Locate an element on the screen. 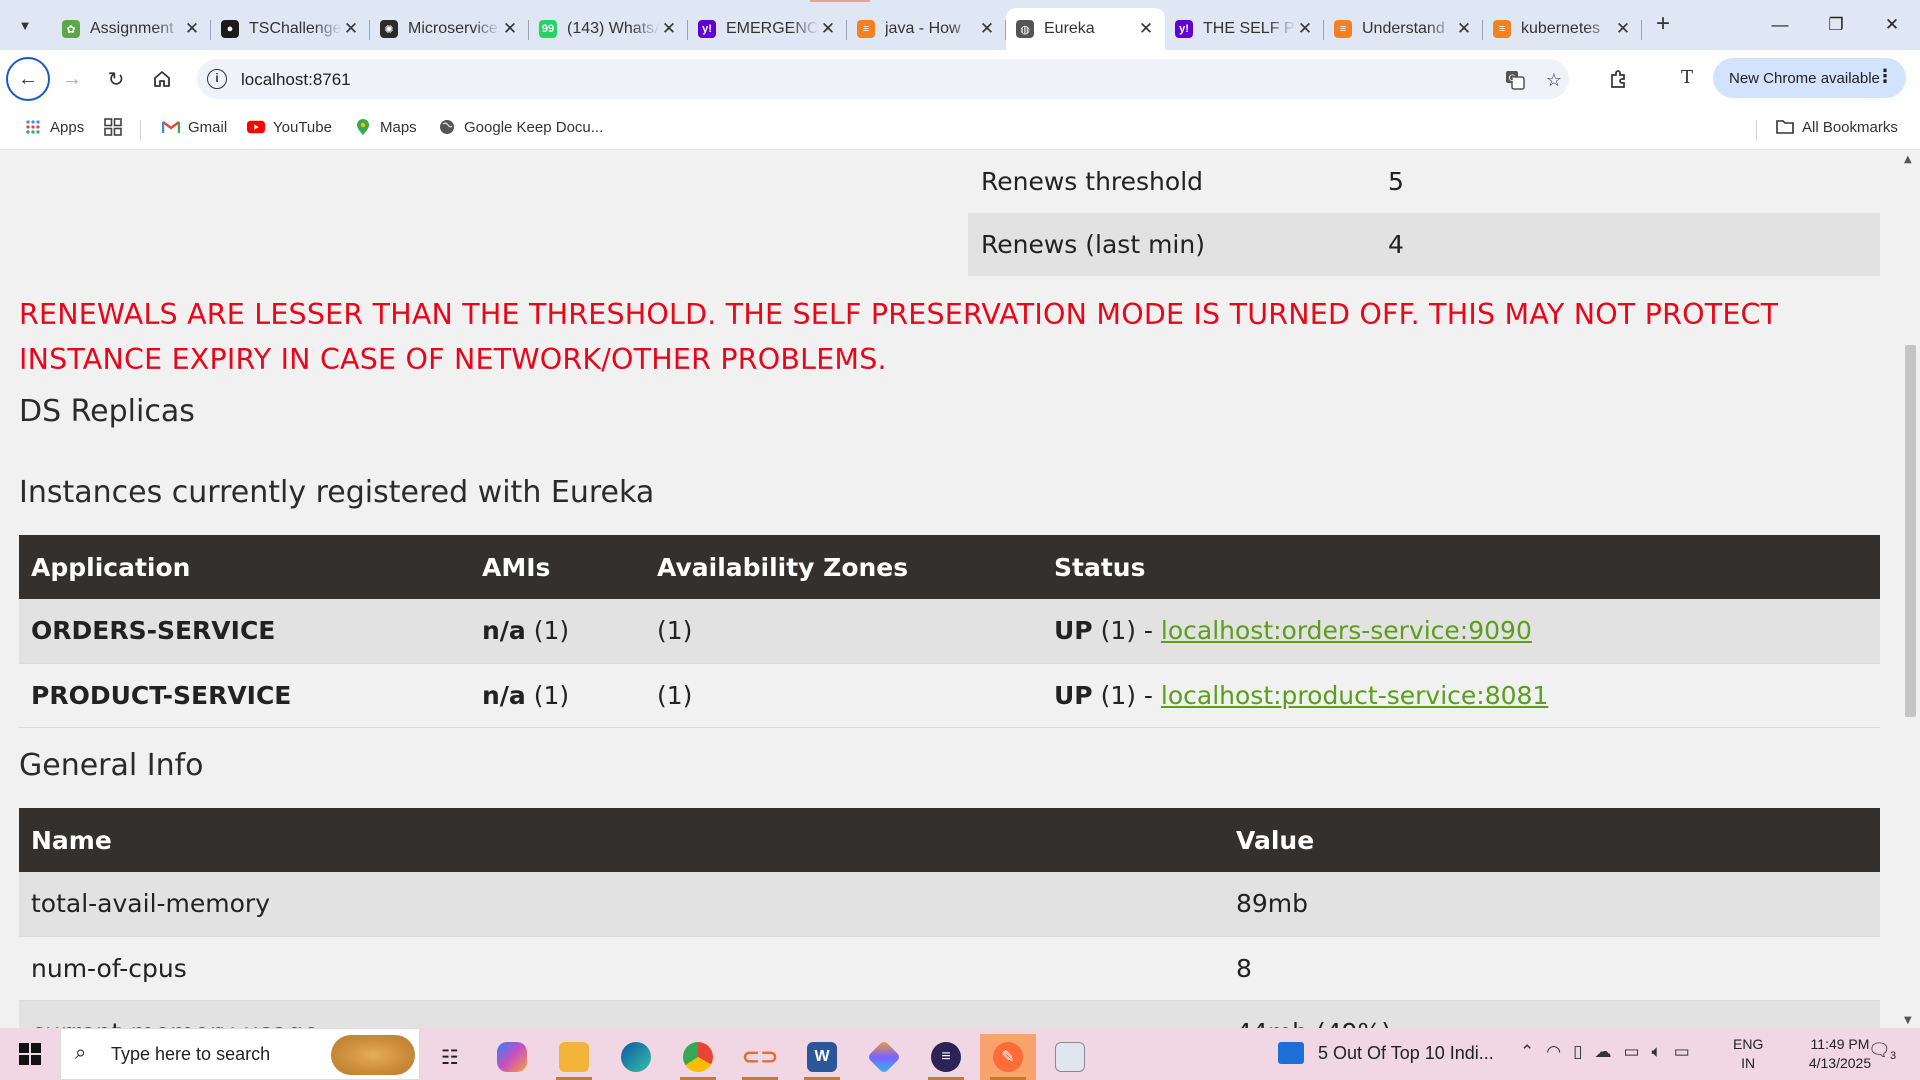  page-scrollbar: ▲ ▼ is located at coordinates (1910, 589).